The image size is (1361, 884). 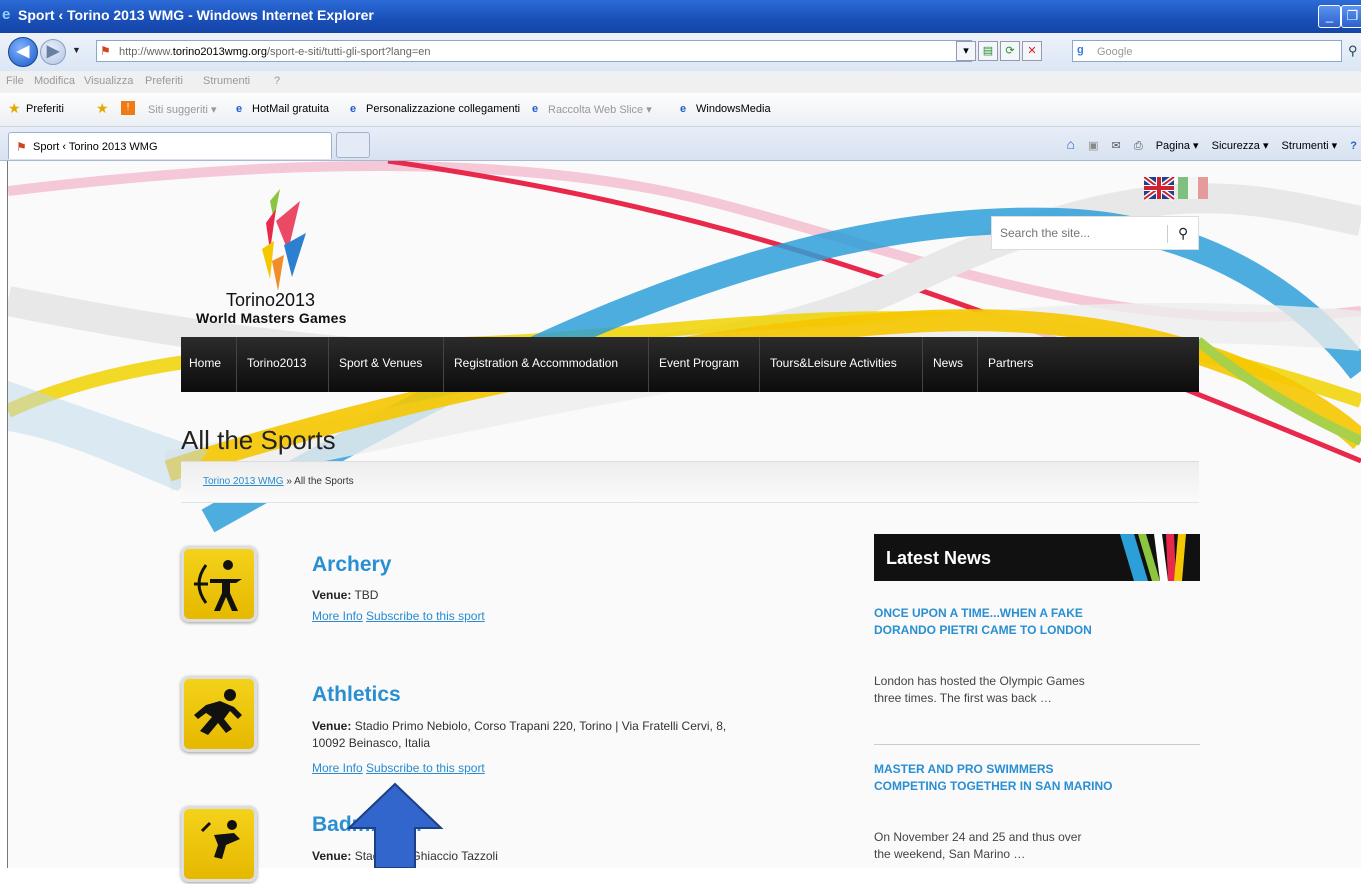 I want to click on sport-venue-archery: Venue: TBD, so click(x=572, y=595).